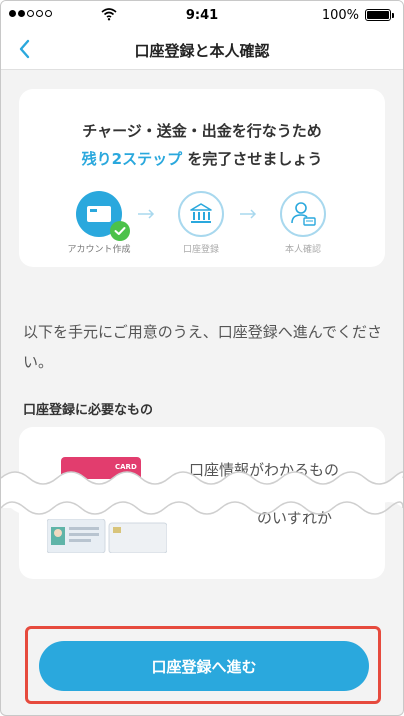 Image resolution: width=404 pixels, height=716 pixels. What do you see at coordinates (393, 15) in the screenshot?
I see `battery-tip` at bounding box center [393, 15].